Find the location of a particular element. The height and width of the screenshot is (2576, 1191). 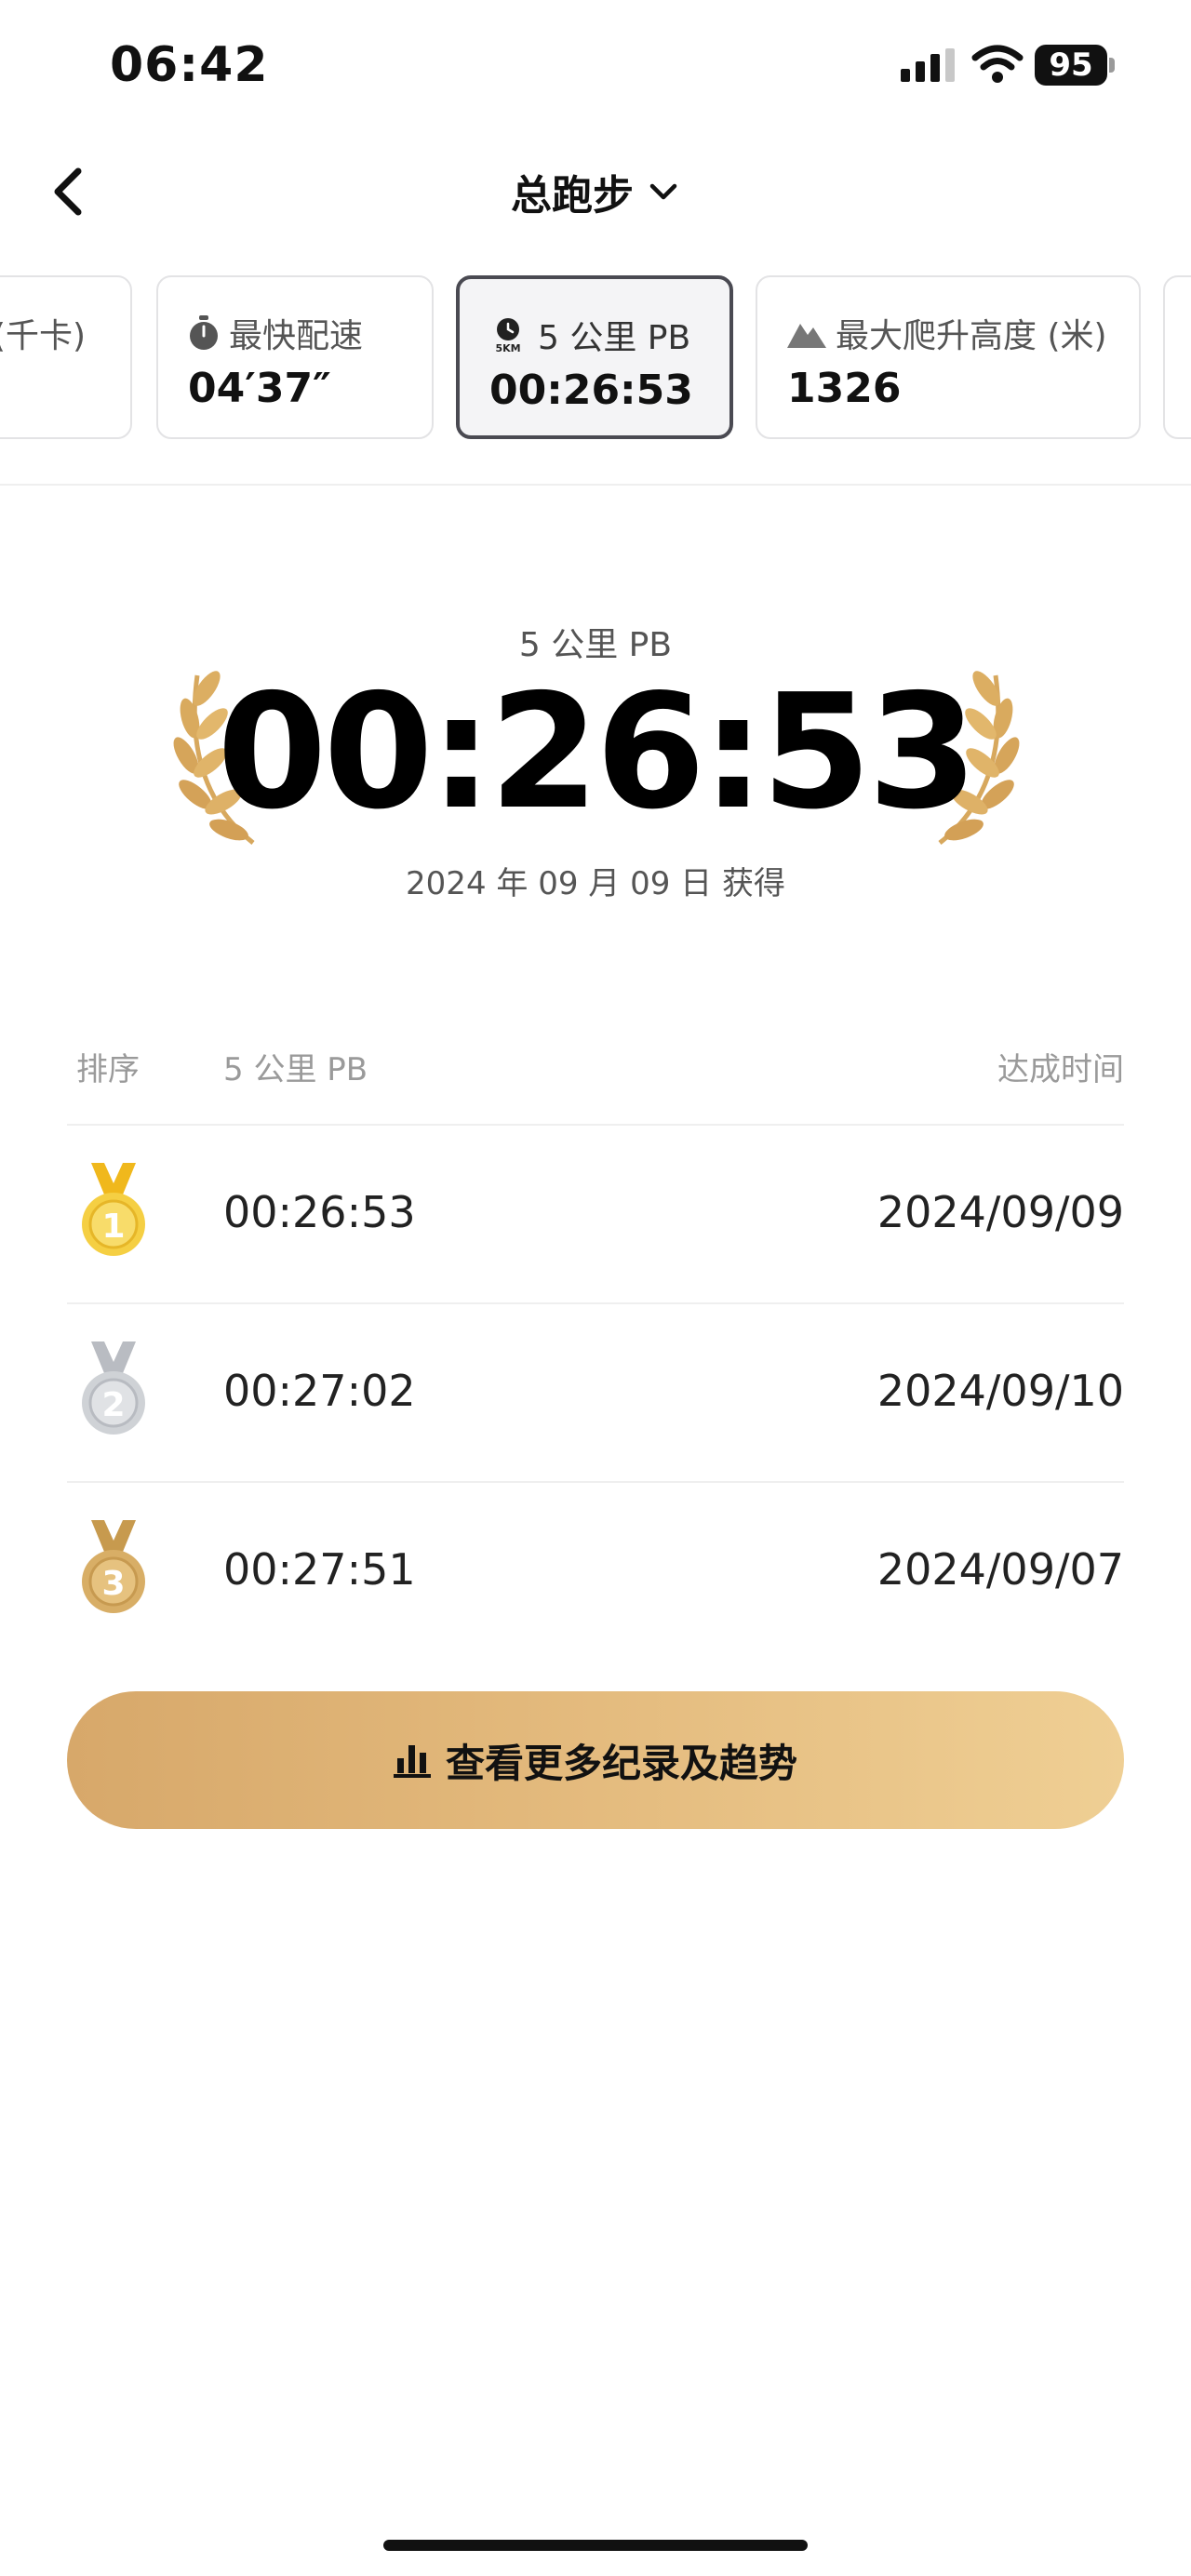

table-header-date: 达成时间 is located at coordinates (1060, 1069).